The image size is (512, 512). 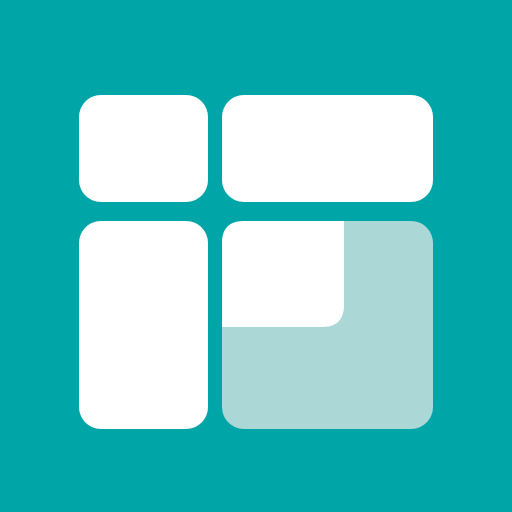 What do you see at coordinates (143, 325) in the screenshot?
I see `bottom-left-tile` at bounding box center [143, 325].